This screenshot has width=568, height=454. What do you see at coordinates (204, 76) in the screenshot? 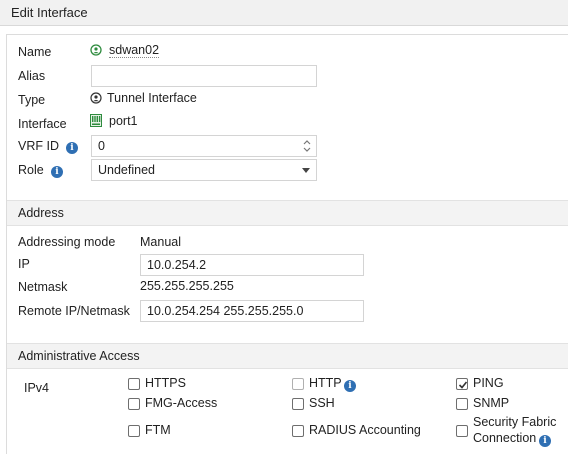
I see `alias-input` at bounding box center [204, 76].